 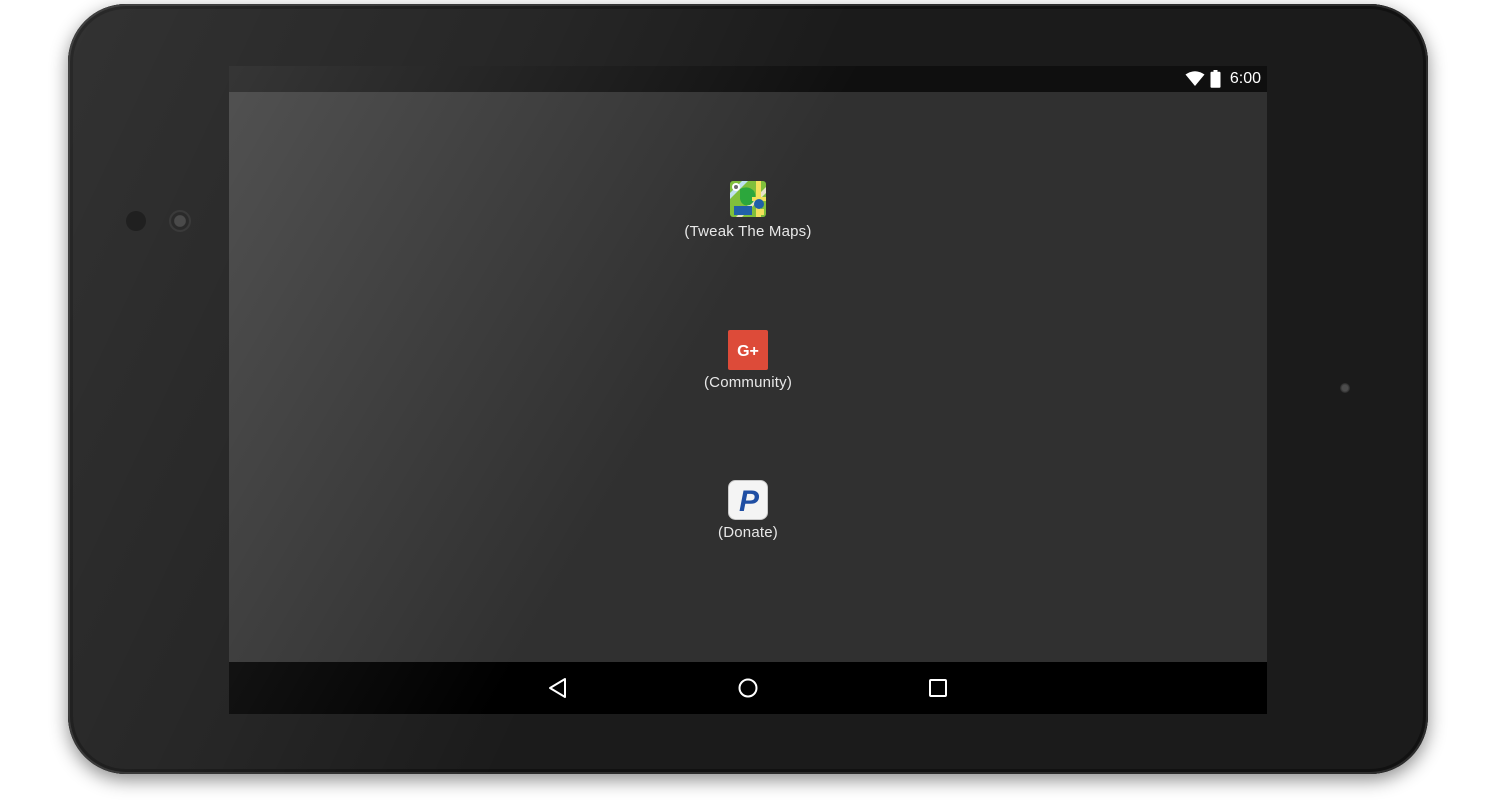 What do you see at coordinates (748, 382) in the screenshot?
I see `community-label: (Community)` at bounding box center [748, 382].